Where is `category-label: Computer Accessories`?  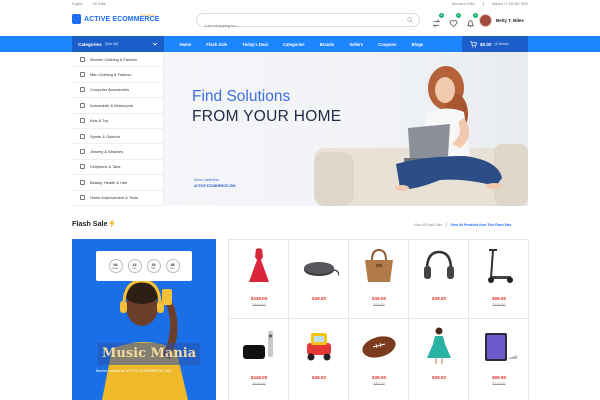
category-label: Computer Accessories is located at coordinates (109, 90).